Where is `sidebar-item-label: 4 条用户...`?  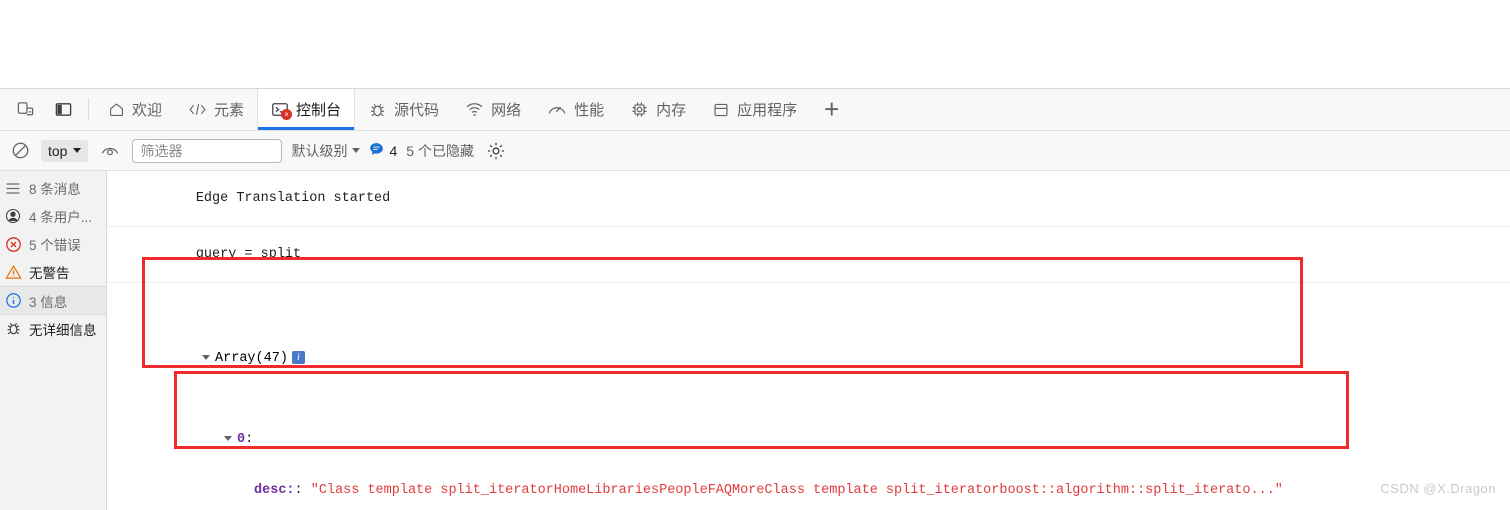
sidebar-item-label: 4 条用户... is located at coordinates (61, 217).